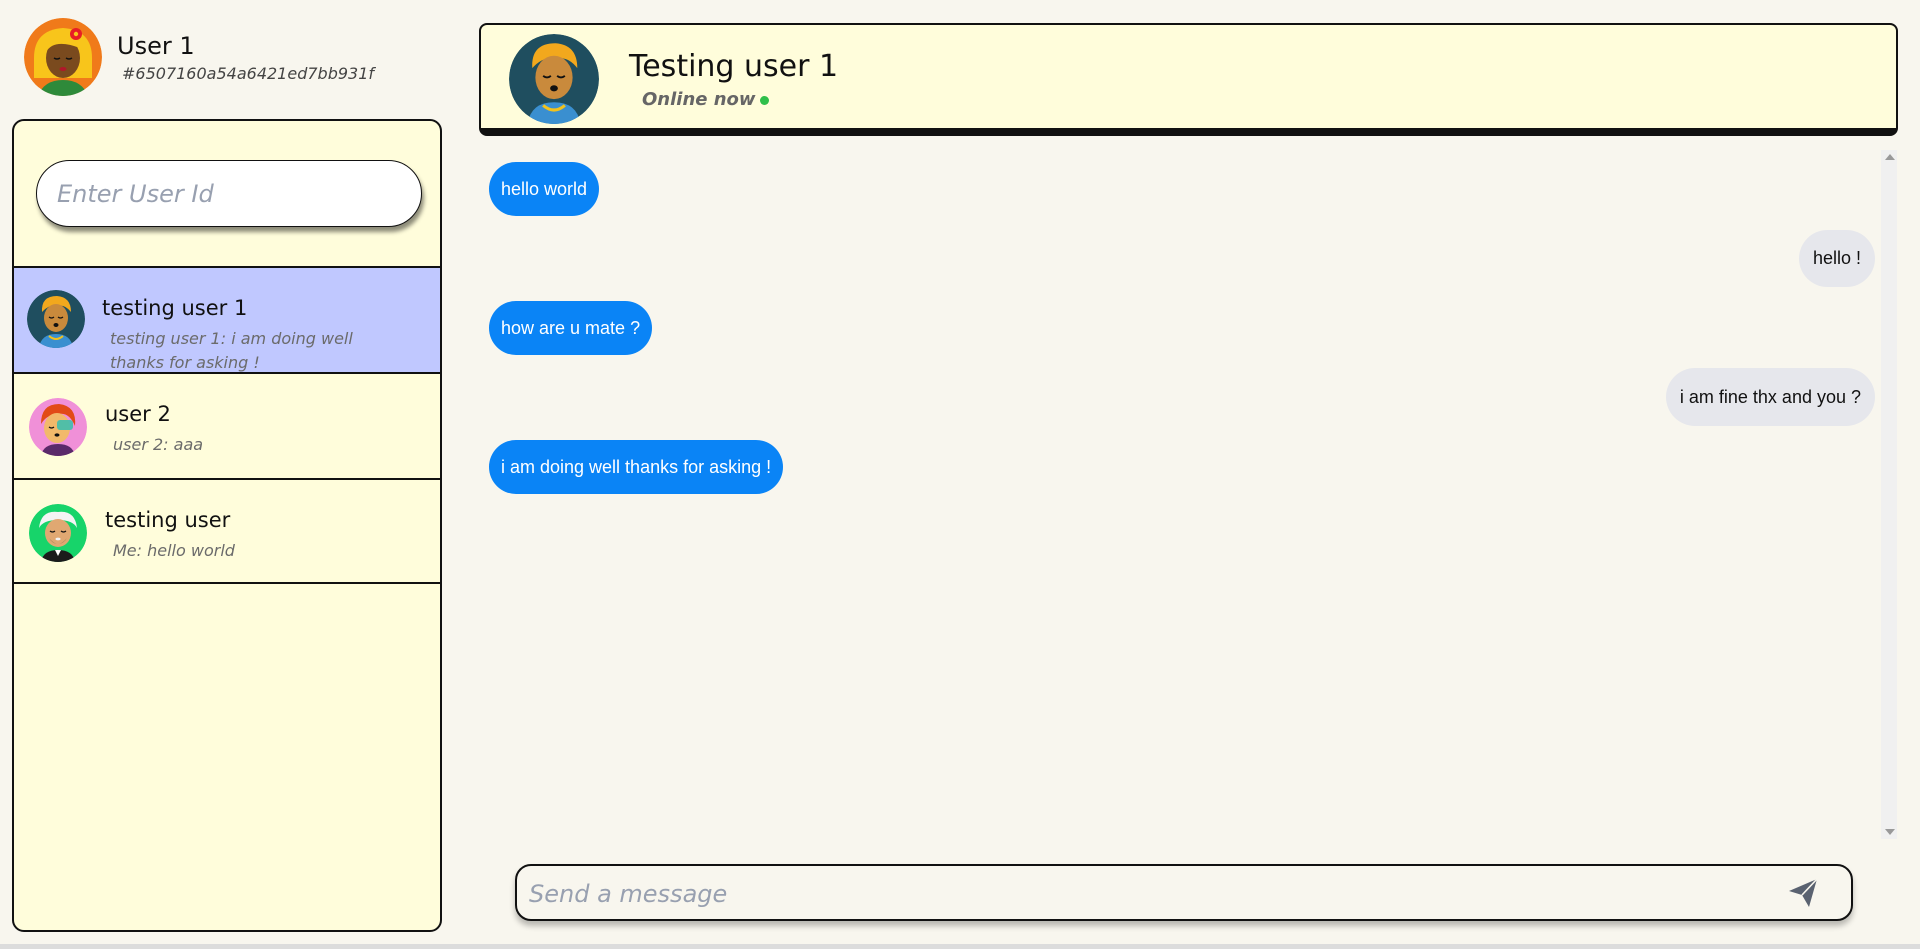 This screenshot has height=949, width=1920. Describe the element at coordinates (158, 444) in the screenshot. I see `conversation-preview: user 2: aaa` at that location.